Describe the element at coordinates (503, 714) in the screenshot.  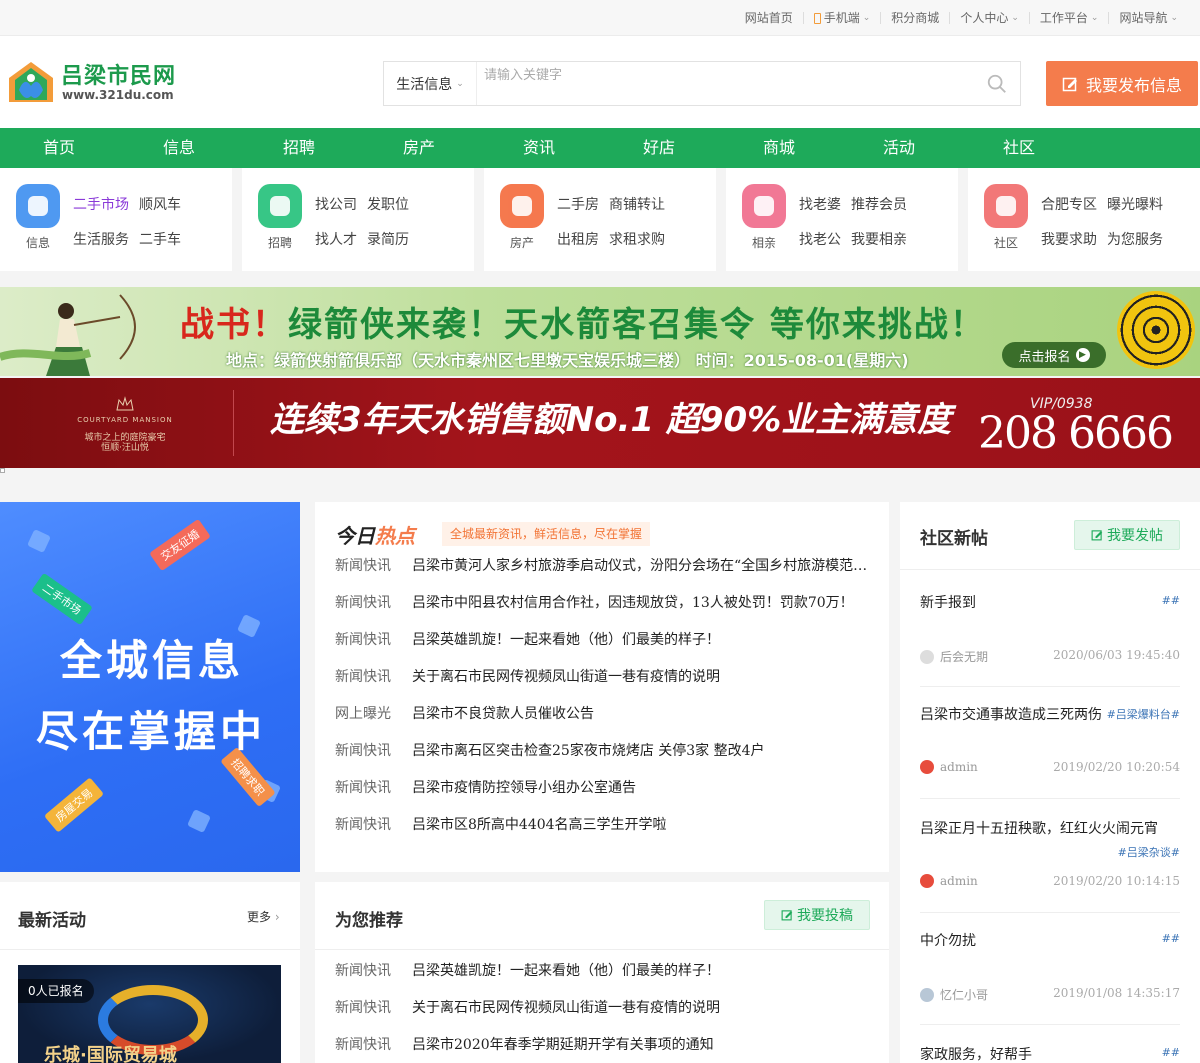
I see `news-title: 吕梁市不良贷款人员催收公告` at that location.